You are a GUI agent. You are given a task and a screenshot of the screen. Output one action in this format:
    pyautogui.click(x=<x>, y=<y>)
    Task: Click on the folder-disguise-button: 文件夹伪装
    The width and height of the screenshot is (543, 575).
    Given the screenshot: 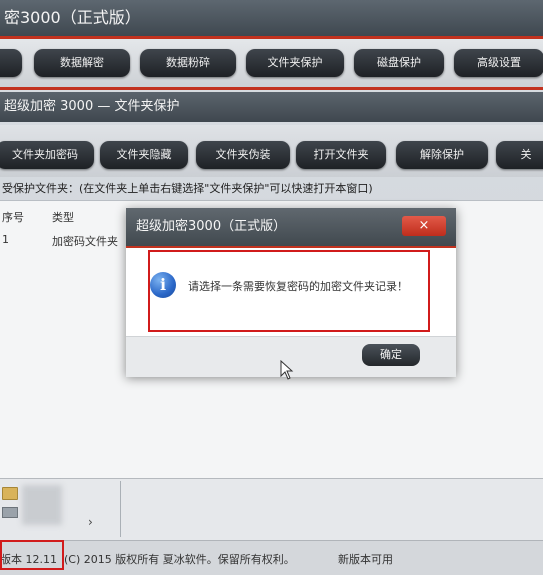 What is the action you would take?
    pyautogui.click(x=243, y=155)
    